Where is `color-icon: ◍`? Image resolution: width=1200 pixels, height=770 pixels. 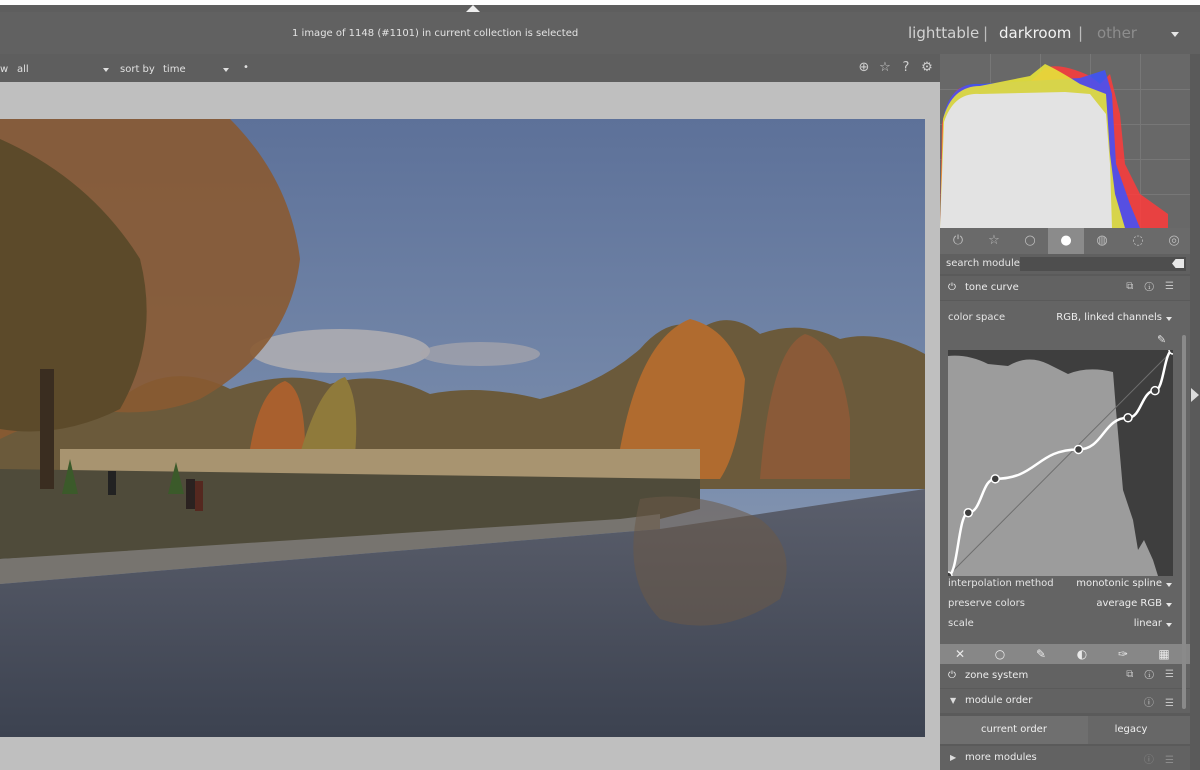 color-icon: ◍ is located at coordinates (1102, 241).